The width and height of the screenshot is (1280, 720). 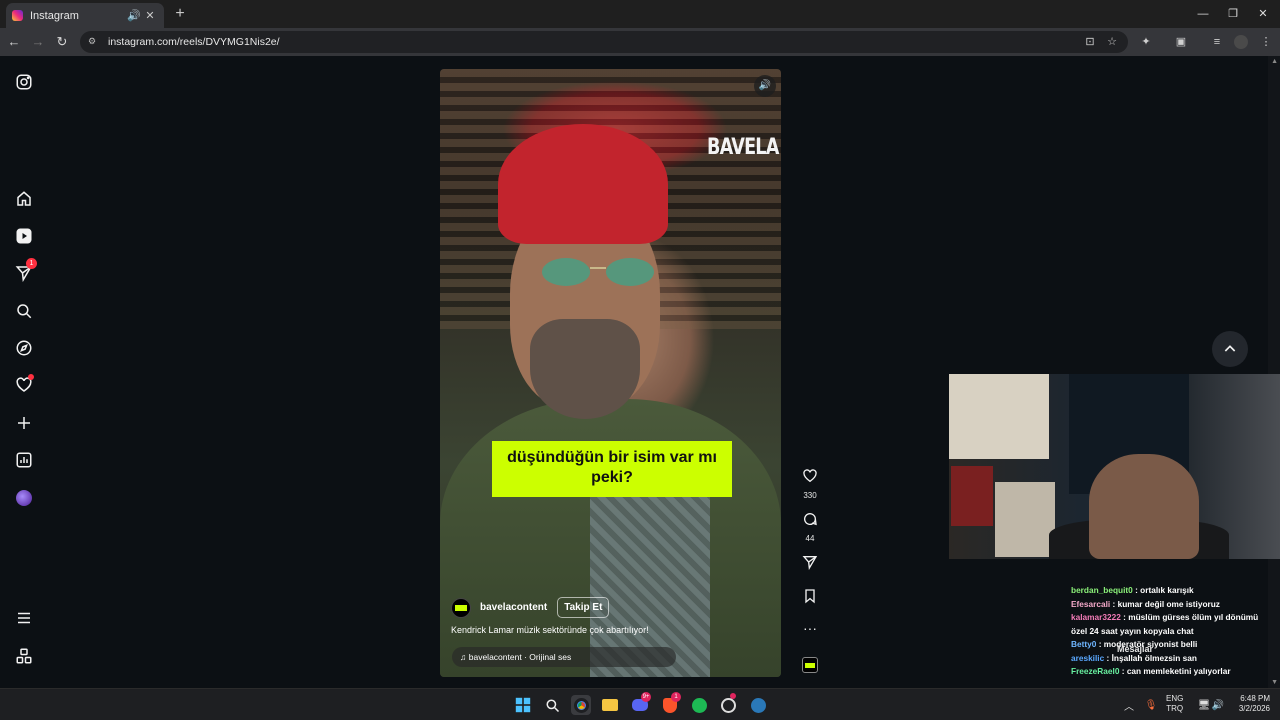 I want to click on create-plus-icon, so click(x=24, y=423).